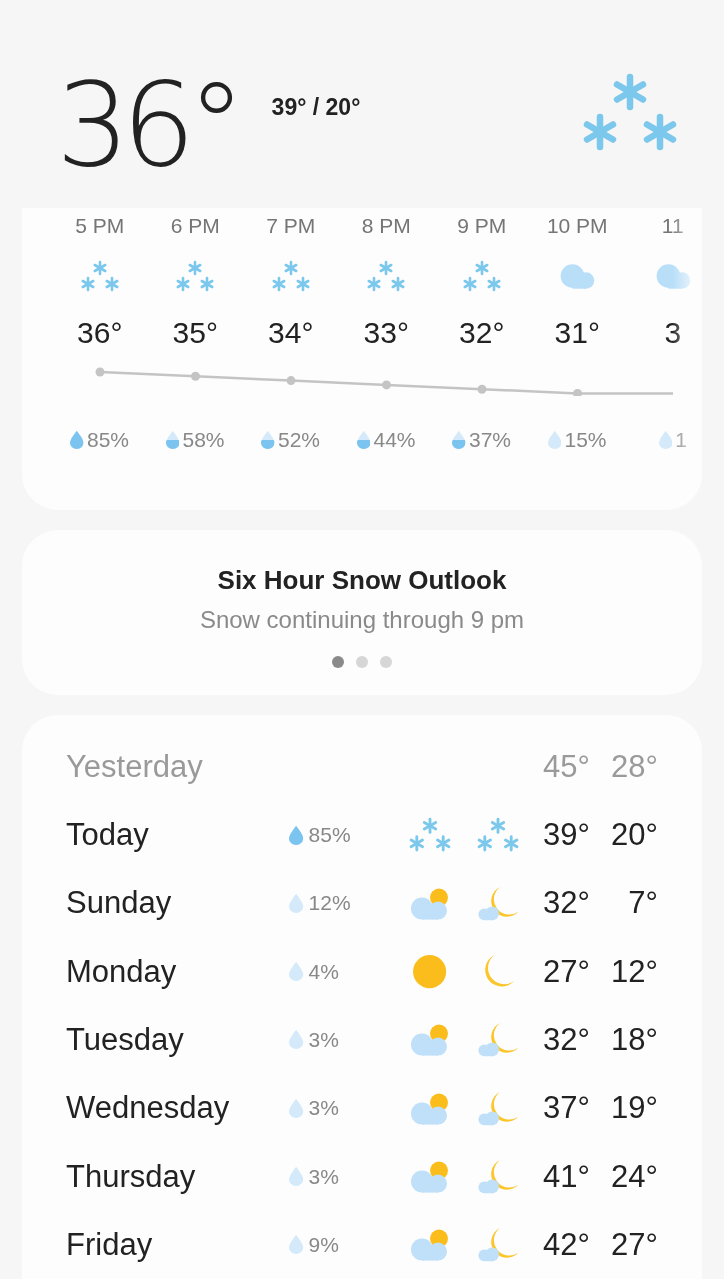 This screenshot has height=1279, width=724. What do you see at coordinates (577, 333) in the screenshot?
I see `hour-temperature: 31°` at bounding box center [577, 333].